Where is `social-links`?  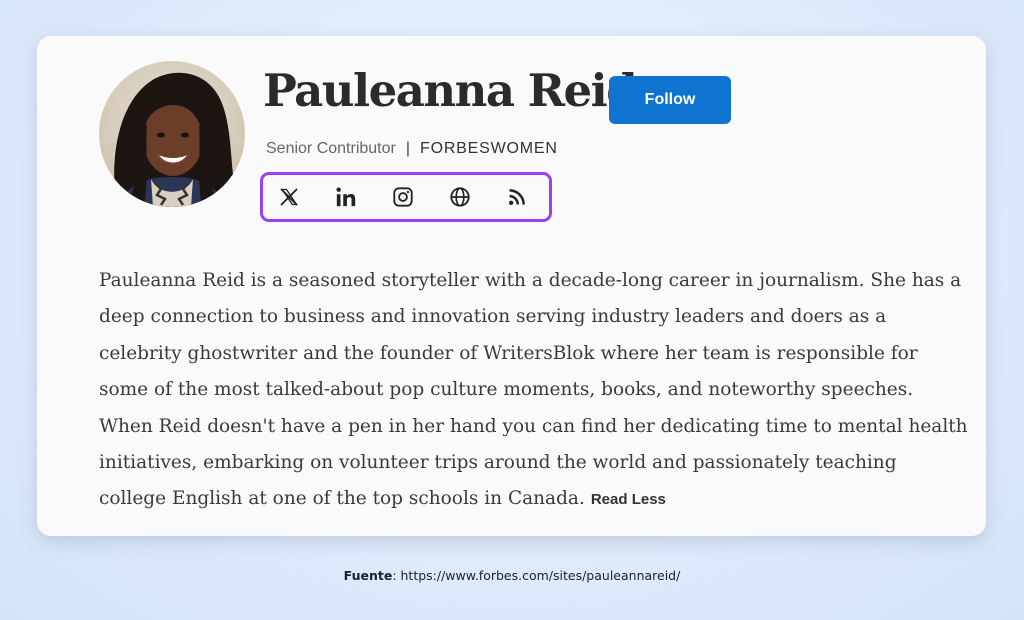 social-links is located at coordinates (406, 197).